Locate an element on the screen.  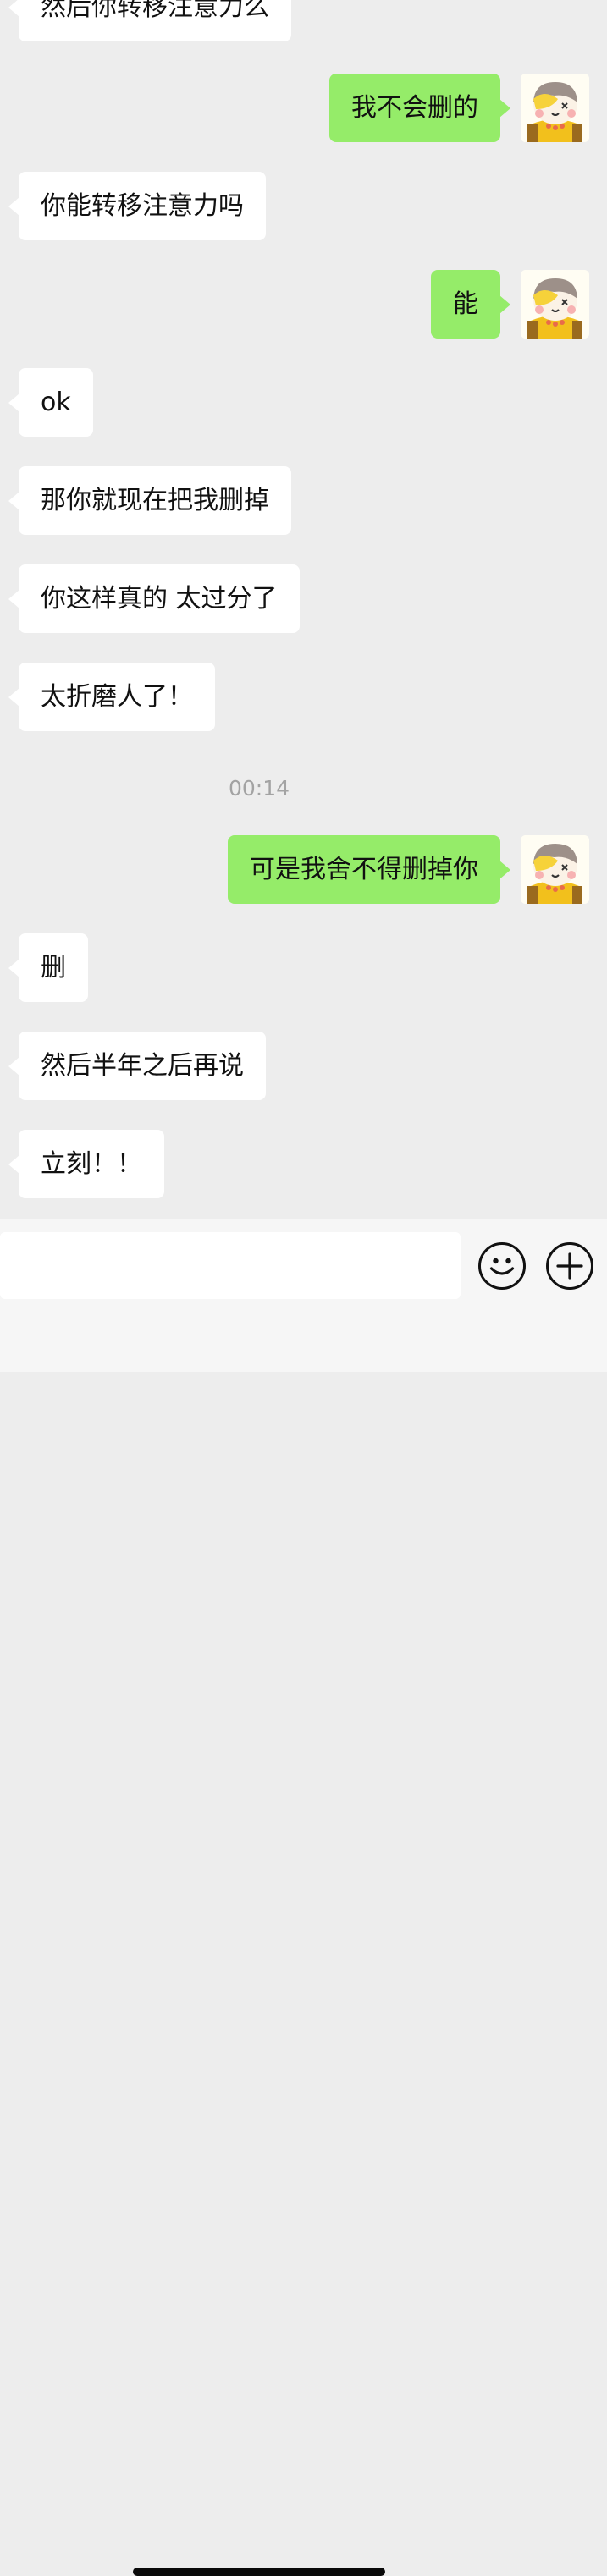
message-incoming: 太折磨人了！ is located at coordinates (111, 697).